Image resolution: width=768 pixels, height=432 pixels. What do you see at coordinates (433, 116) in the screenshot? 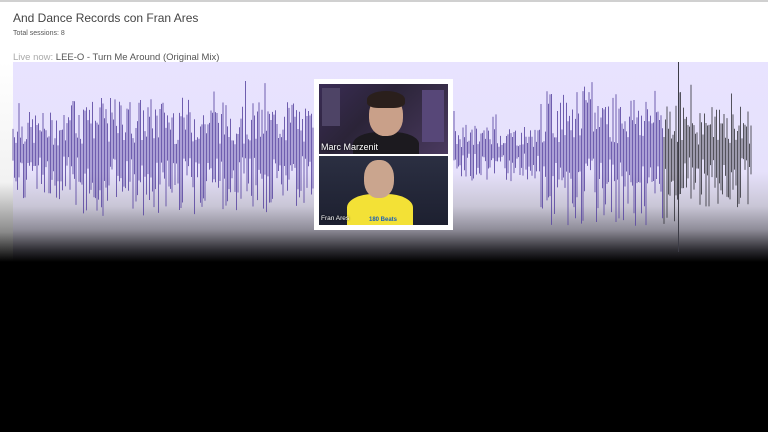
I see `studio-shelf` at bounding box center [433, 116].